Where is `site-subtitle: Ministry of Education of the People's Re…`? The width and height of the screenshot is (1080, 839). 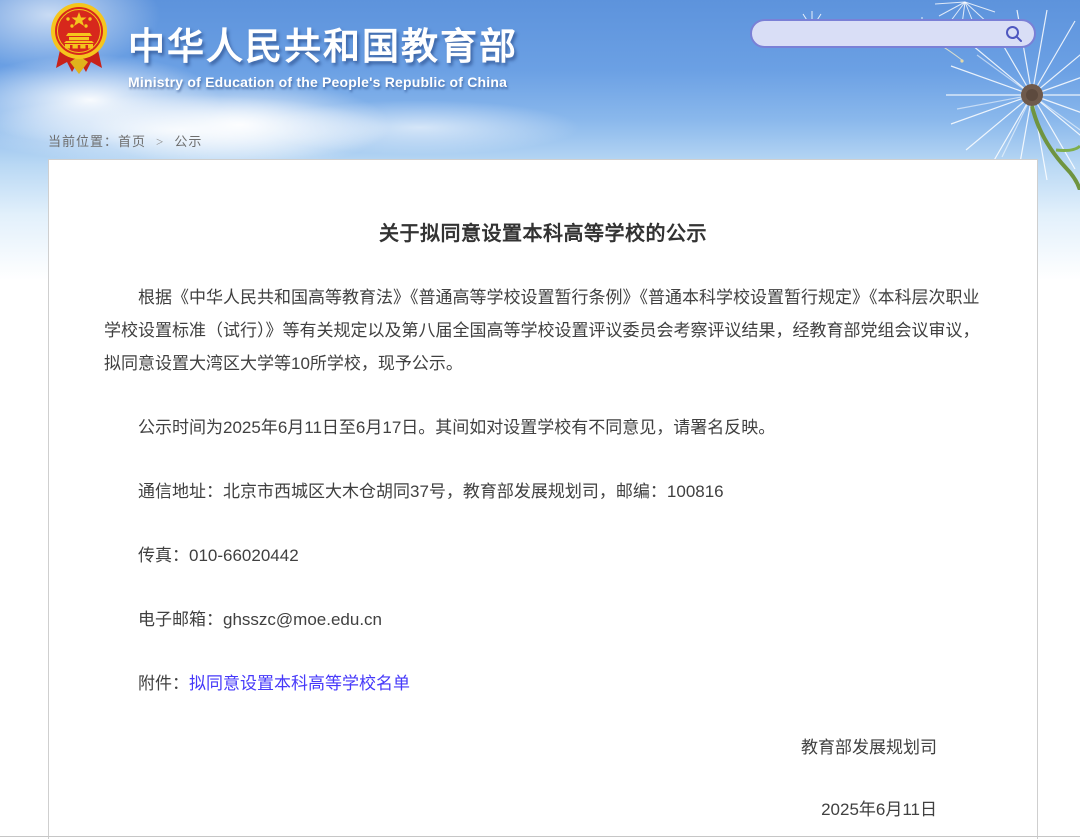 site-subtitle: Ministry of Education of the People's Re… is located at coordinates (318, 82).